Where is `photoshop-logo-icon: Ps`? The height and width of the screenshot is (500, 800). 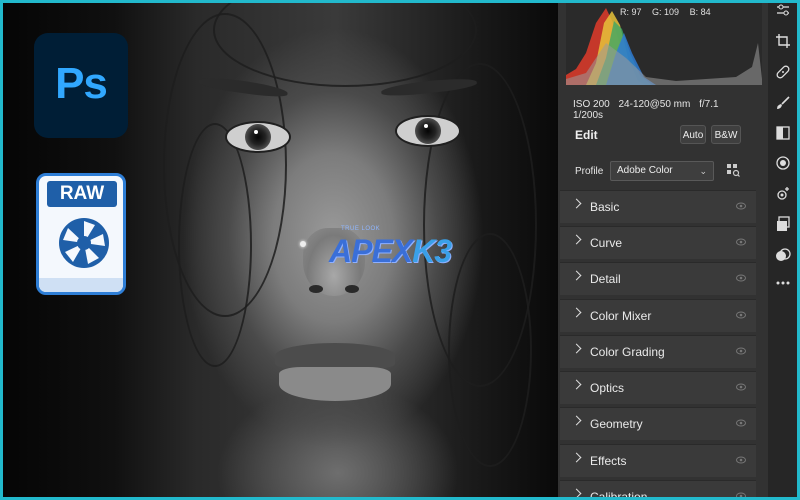 photoshop-logo-icon: Ps is located at coordinates (81, 85).